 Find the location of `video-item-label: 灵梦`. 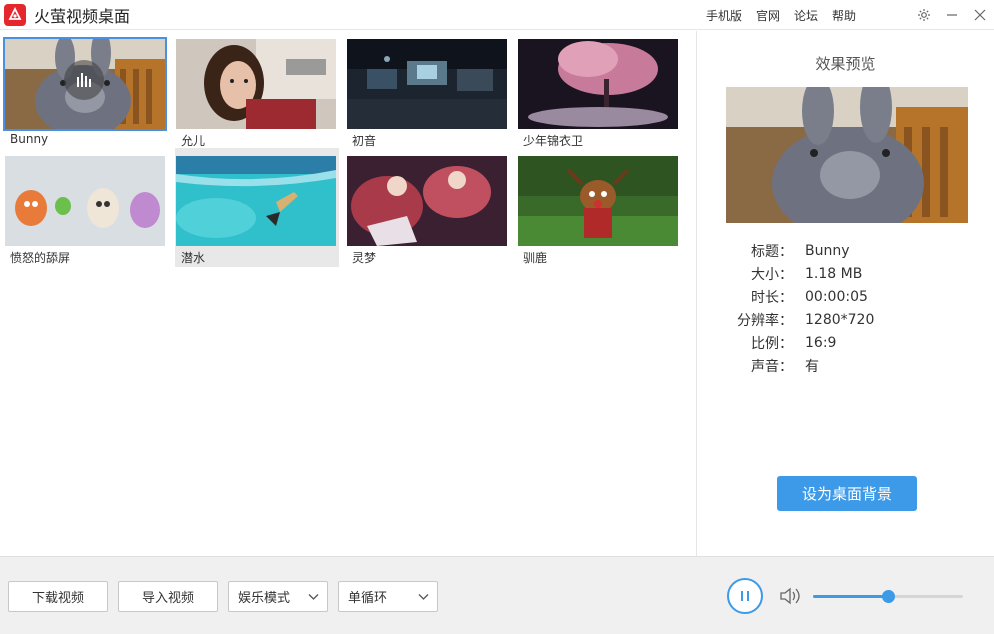

video-item-label: 灵梦 is located at coordinates (364, 258).